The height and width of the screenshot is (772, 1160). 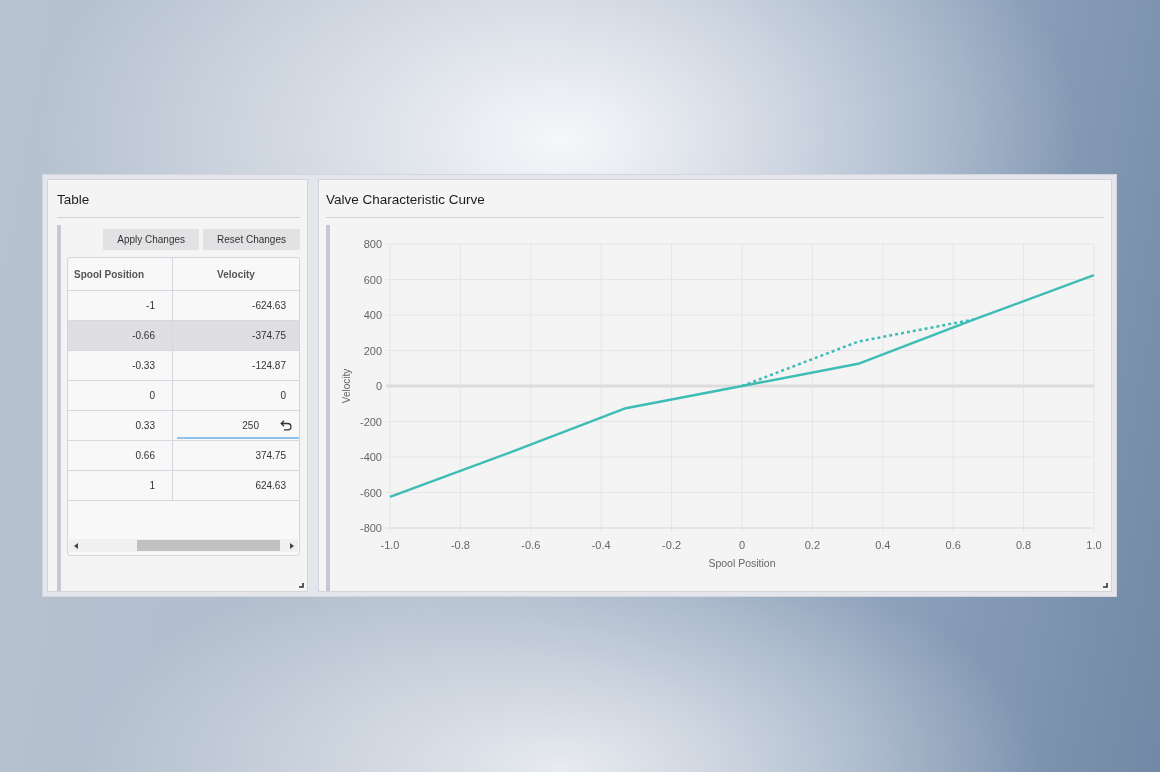 I want to click on table-cell-text: 374.75, so click(x=270, y=456).